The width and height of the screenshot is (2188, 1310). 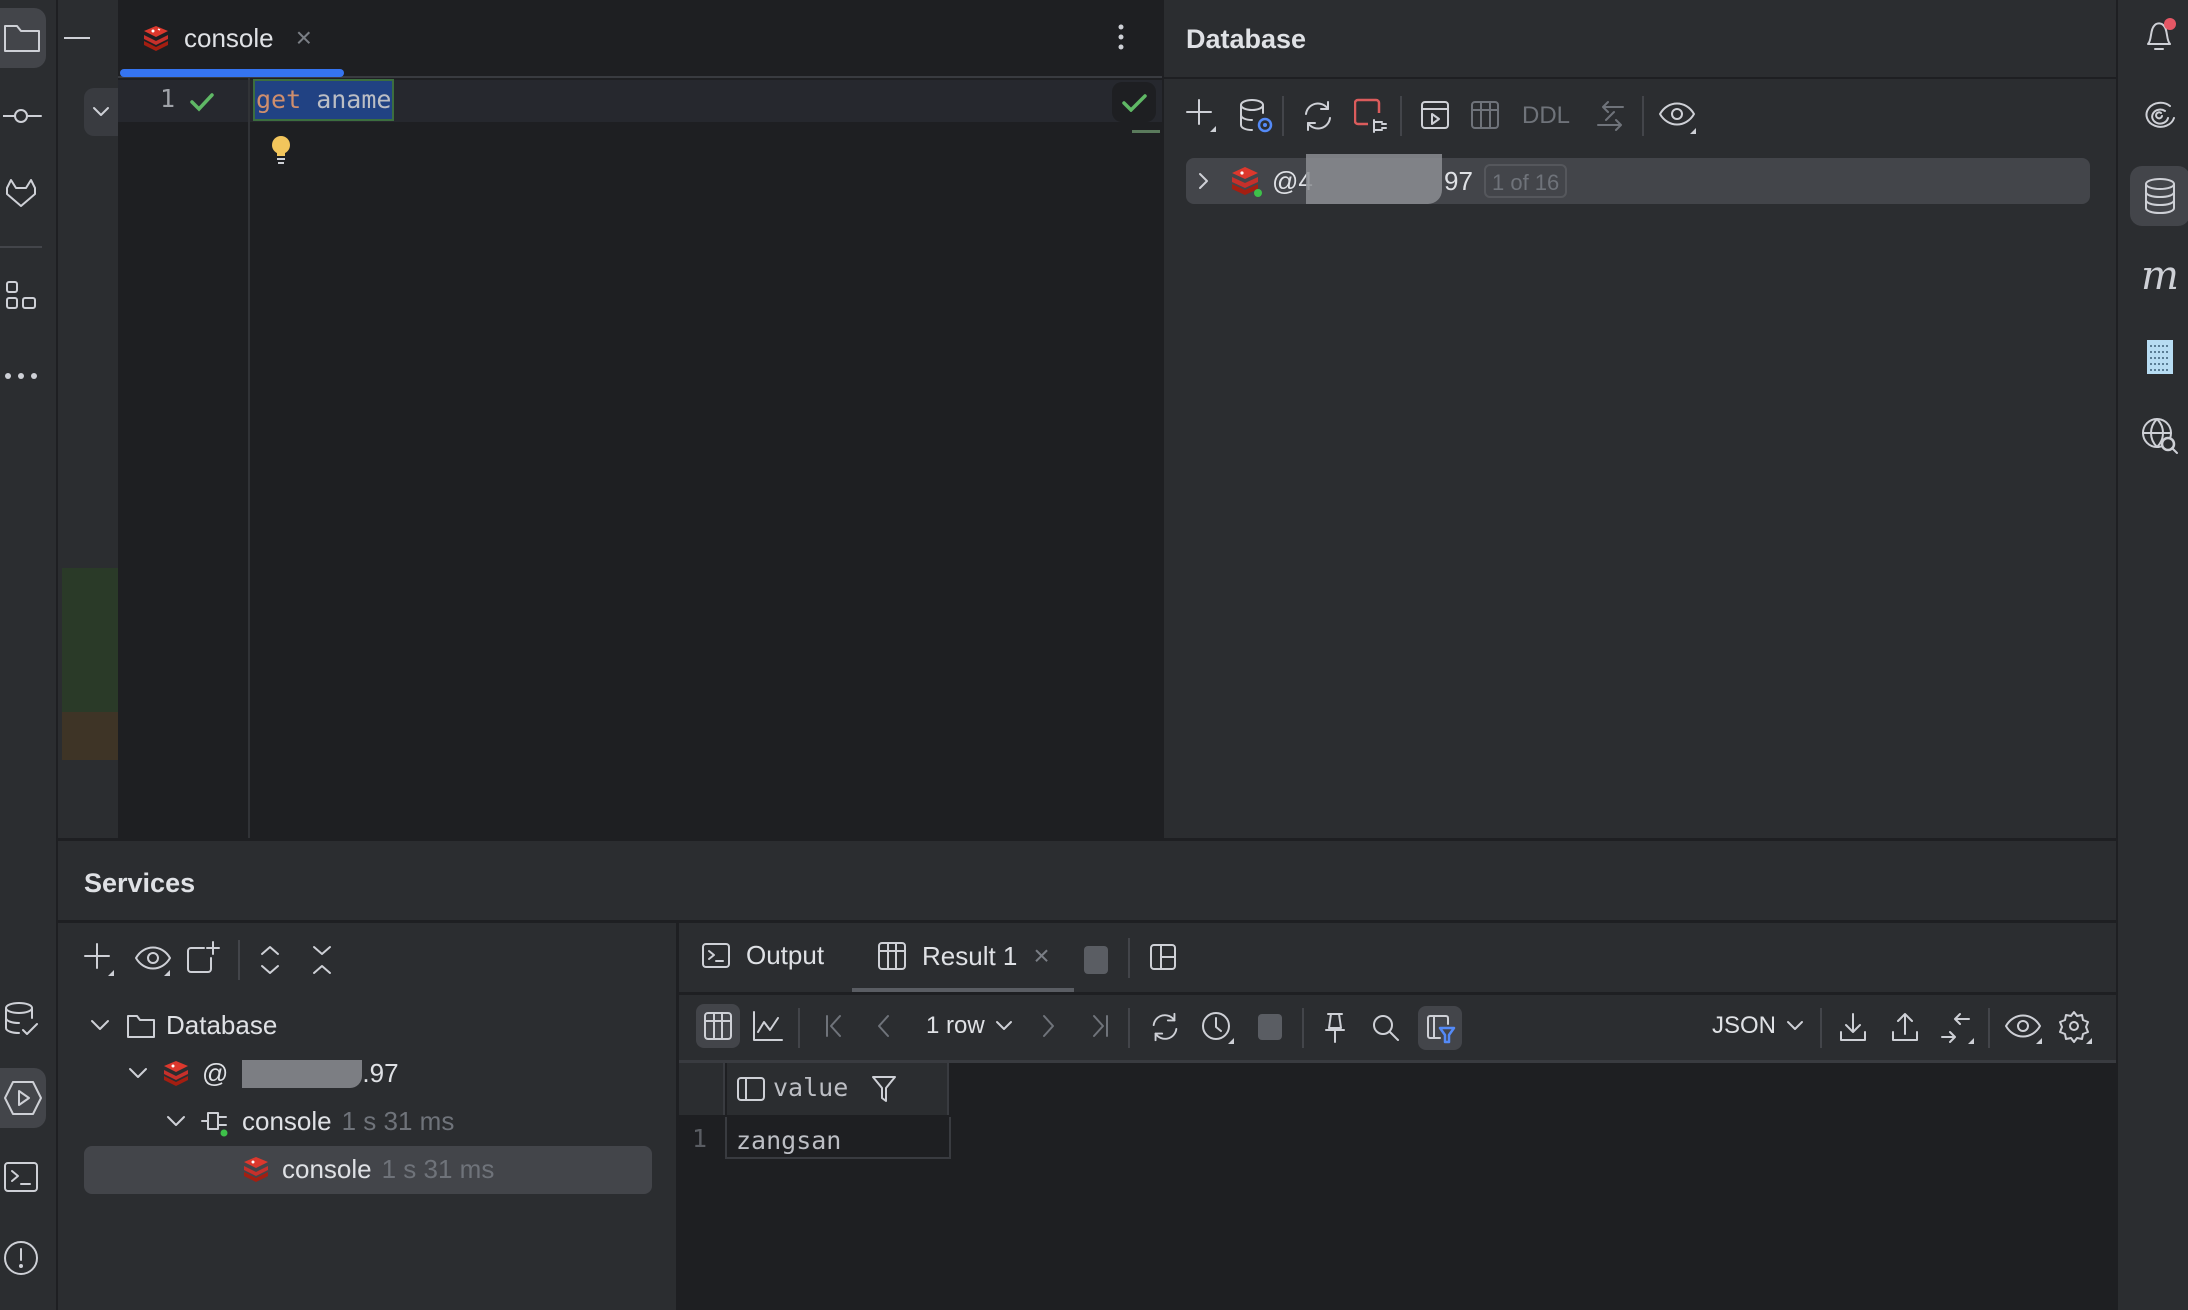 I want to click on query-console-icon, so click(x=1436, y=116).